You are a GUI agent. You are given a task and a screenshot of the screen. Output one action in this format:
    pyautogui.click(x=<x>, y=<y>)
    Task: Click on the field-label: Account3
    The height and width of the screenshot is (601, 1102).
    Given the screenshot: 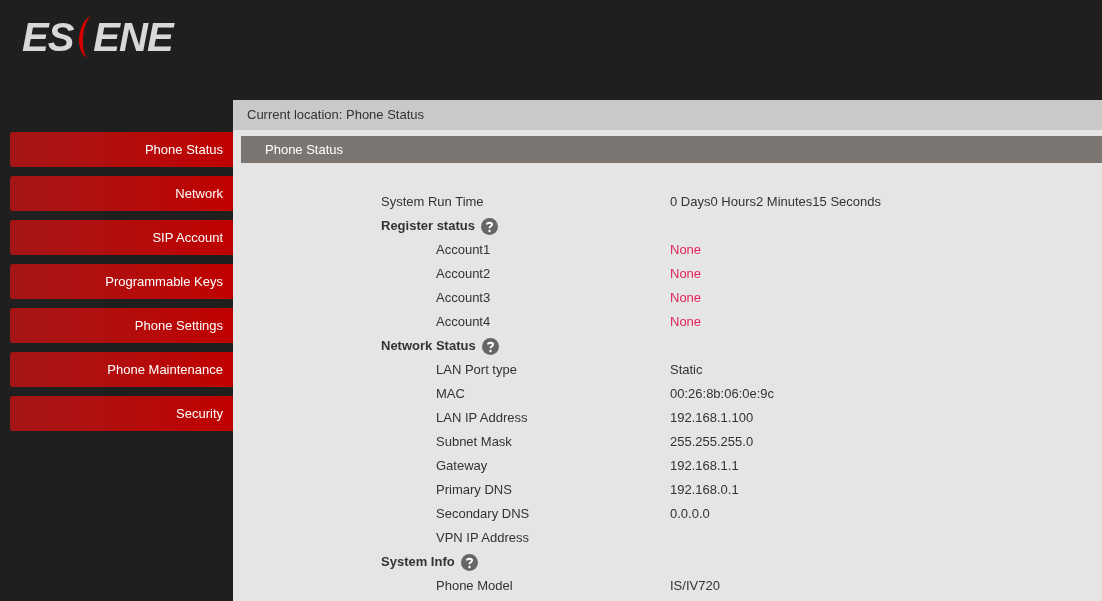 What is the action you would take?
    pyautogui.click(x=464, y=298)
    